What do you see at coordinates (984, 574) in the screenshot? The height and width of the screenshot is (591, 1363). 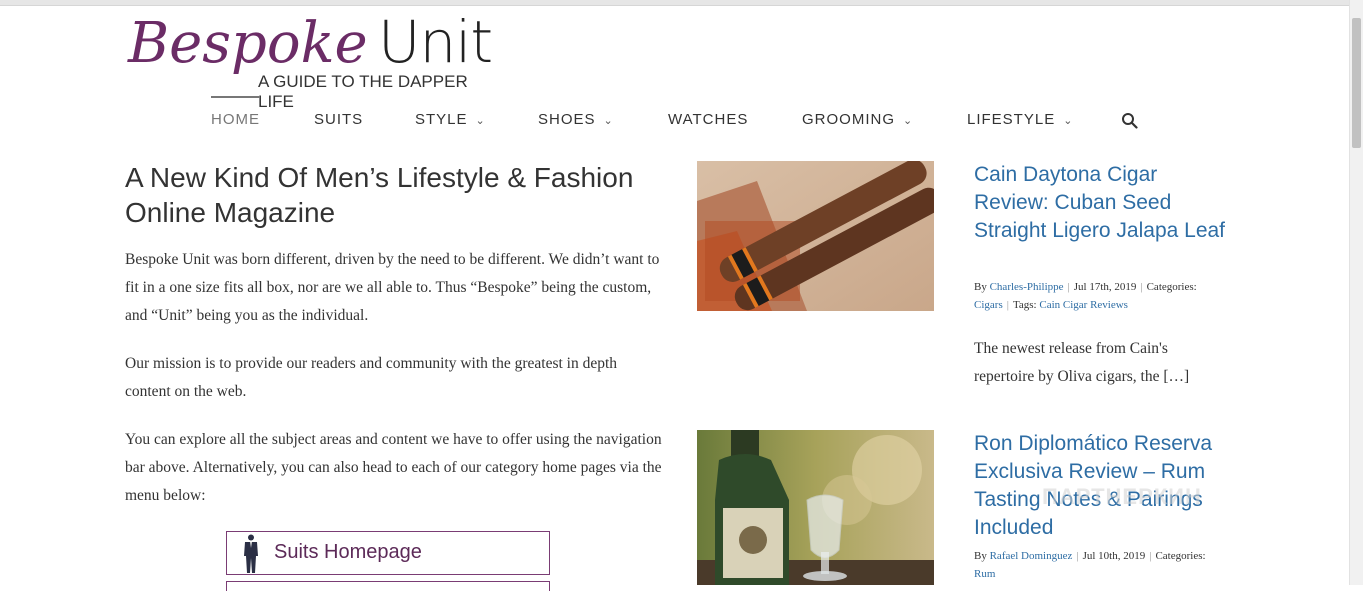 I see `post-2-category-link: Rum` at bounding box center [984, 574].